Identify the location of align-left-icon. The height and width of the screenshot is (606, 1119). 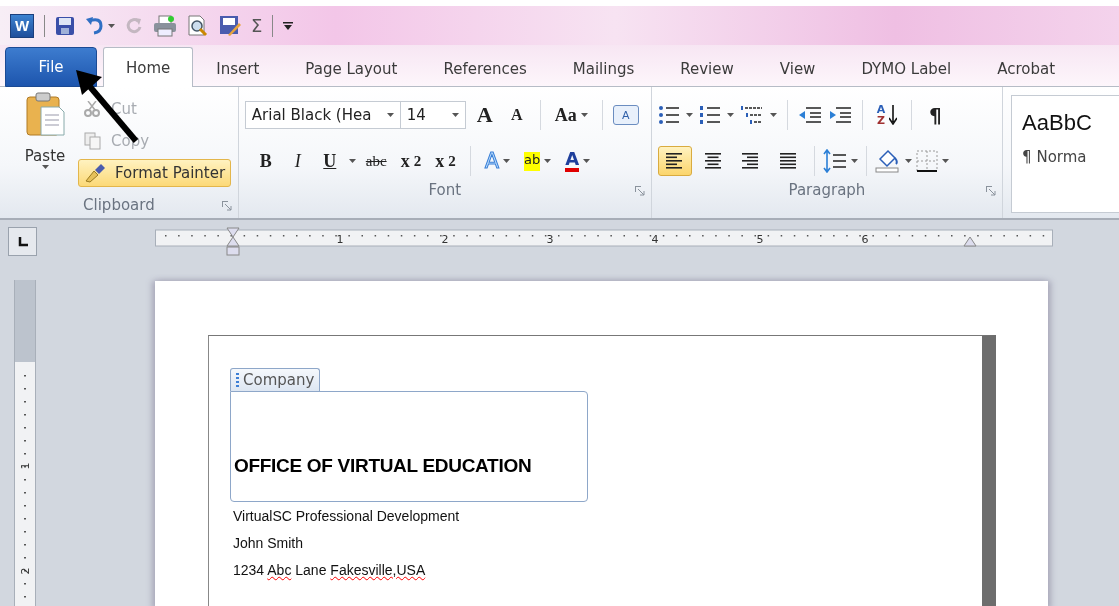
(674, 161).